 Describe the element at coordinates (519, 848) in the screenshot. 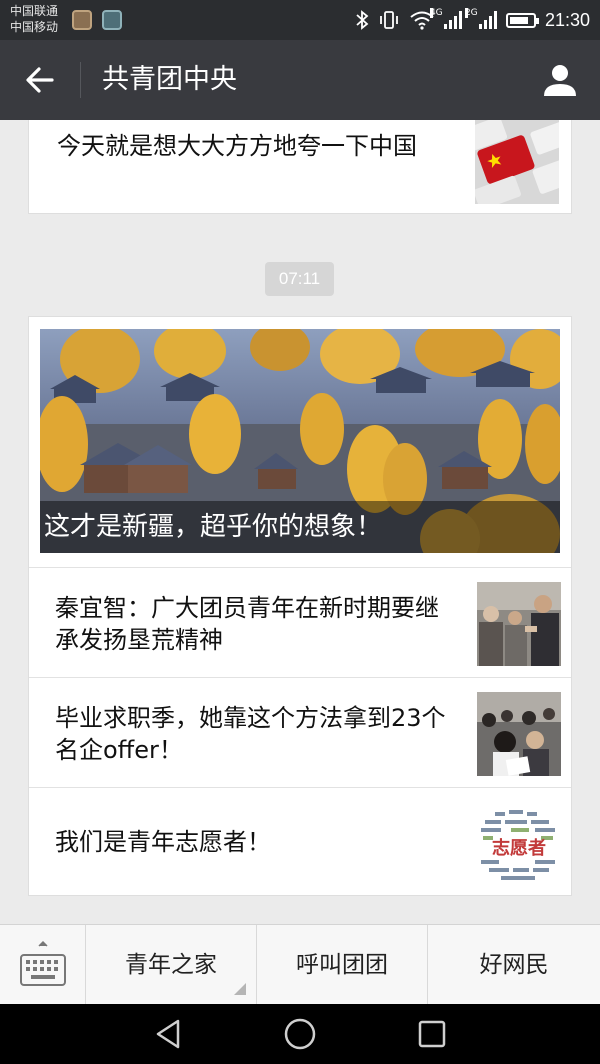

I see `word-cloud-label: 志愿者` at that location.